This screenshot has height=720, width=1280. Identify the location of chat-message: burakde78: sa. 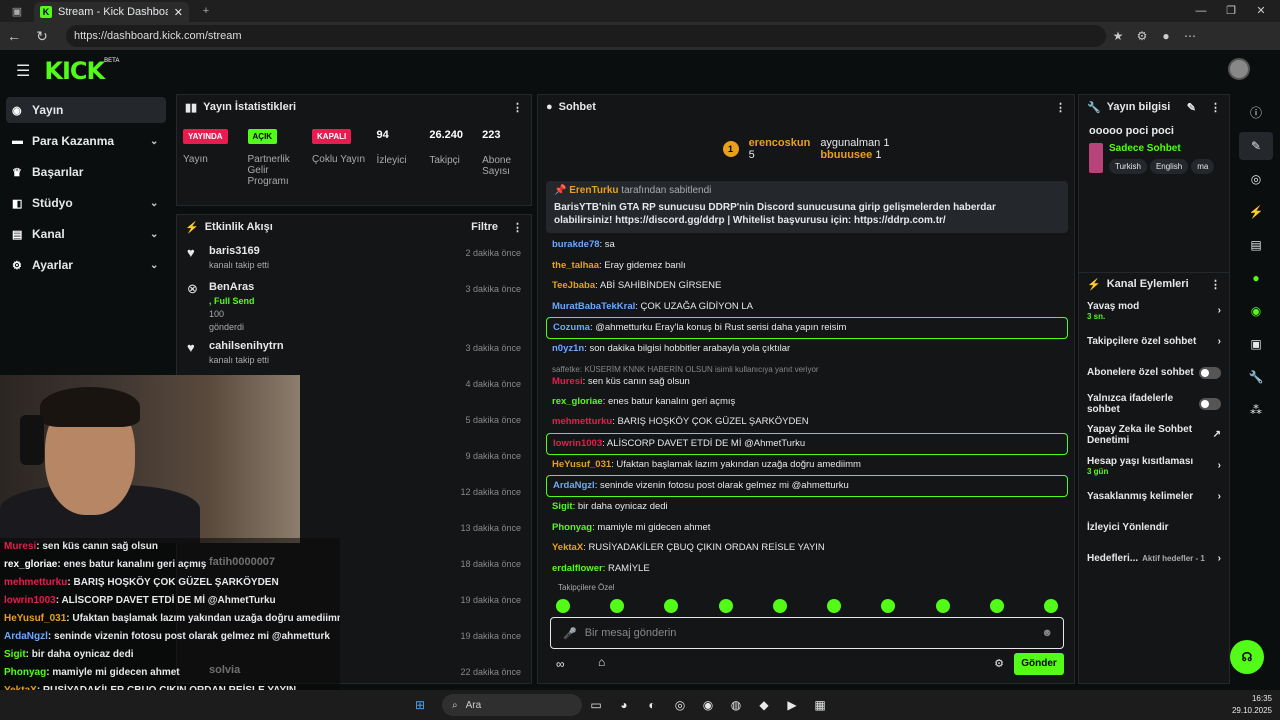
(807, 245).